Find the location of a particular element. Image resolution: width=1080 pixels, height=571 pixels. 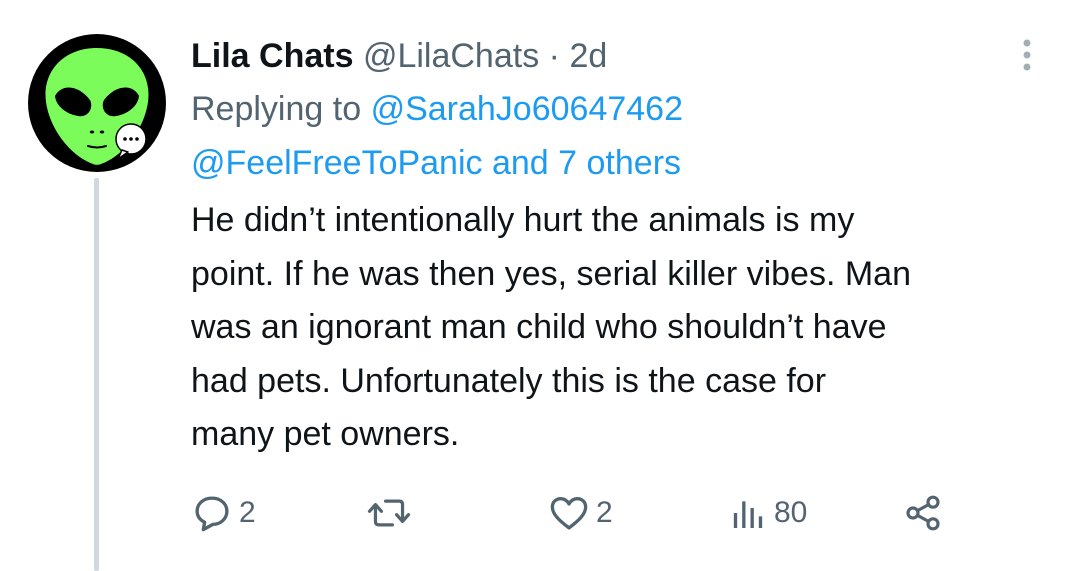

share-button is located at coordinates (923, 513).